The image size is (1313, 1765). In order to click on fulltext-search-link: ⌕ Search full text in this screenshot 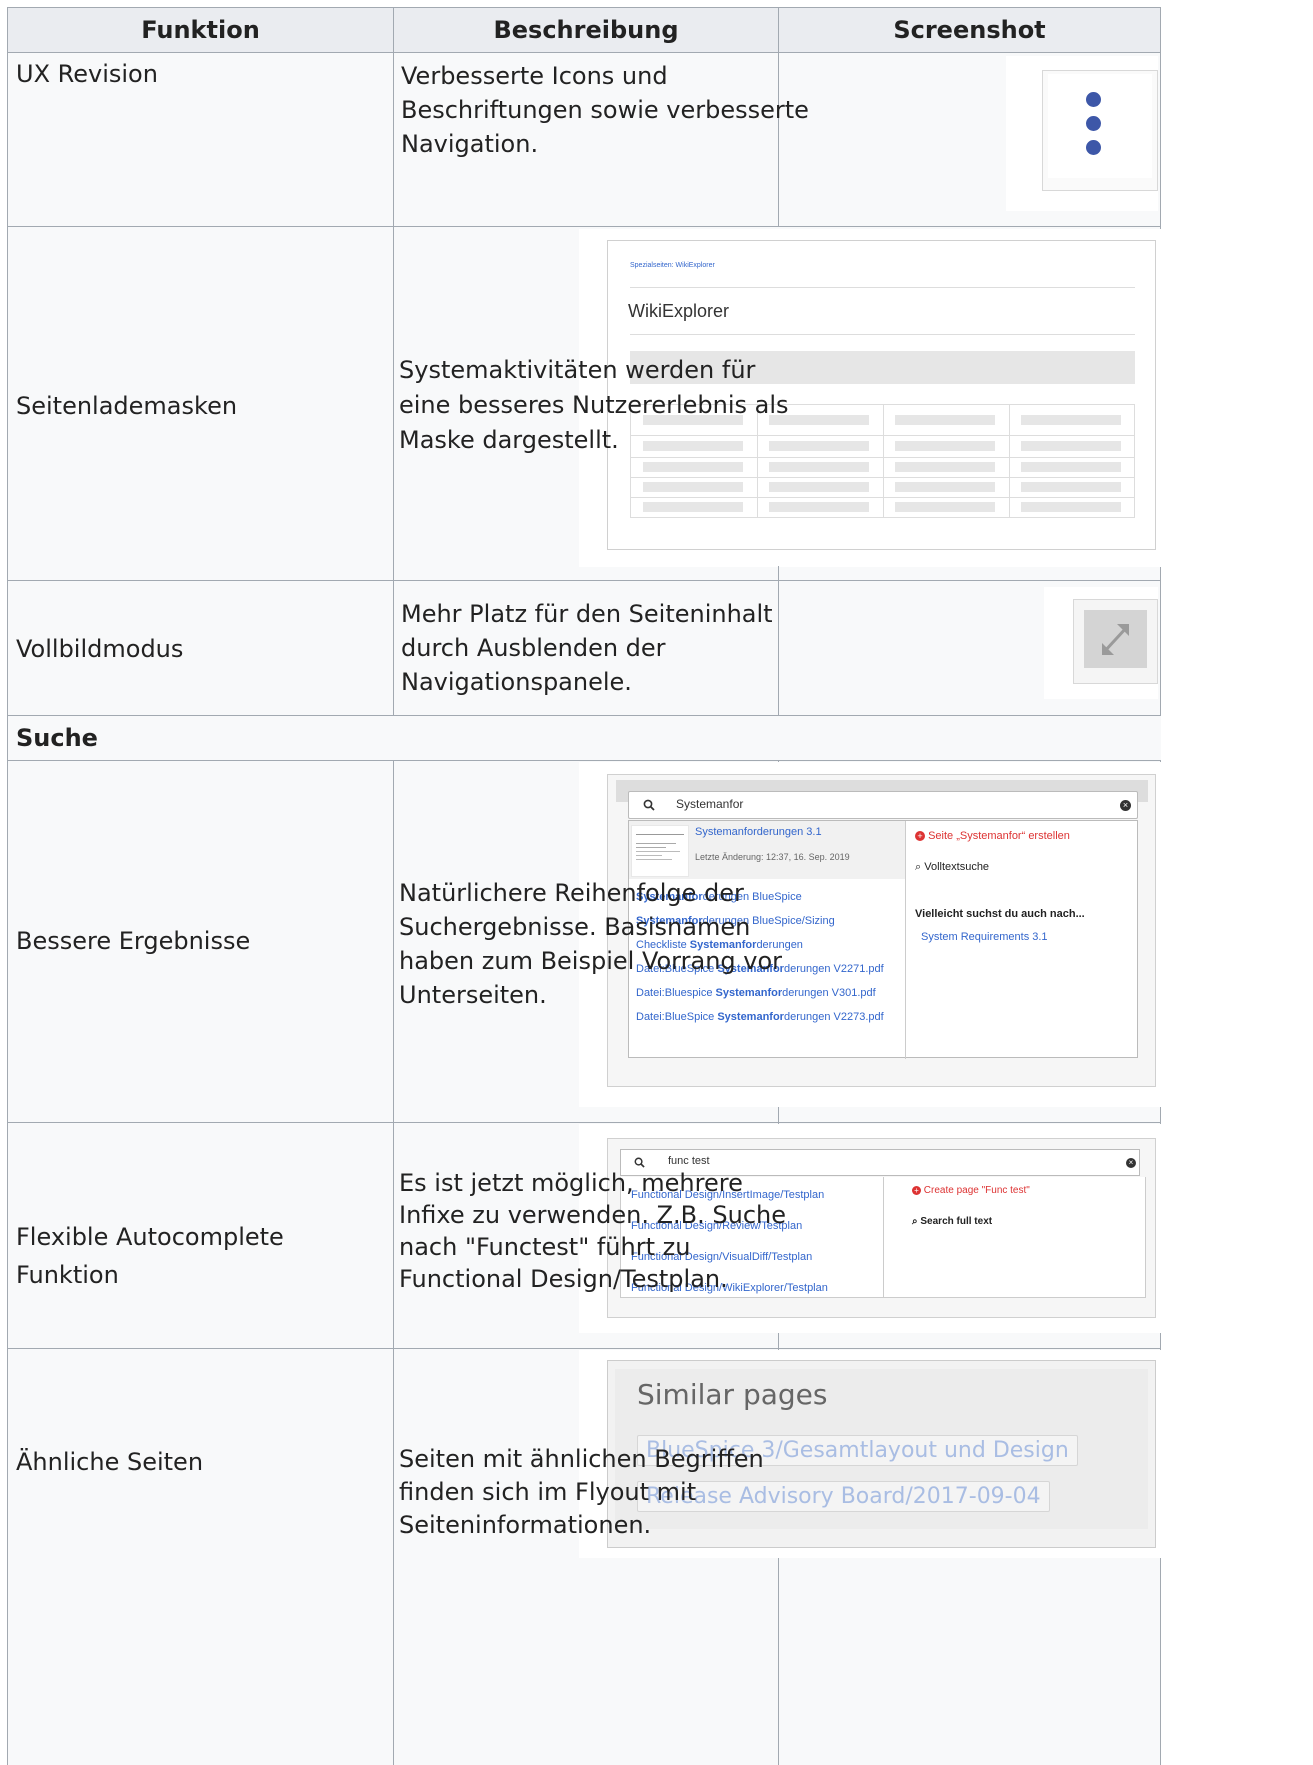, I will do `click(952, 1221)`.